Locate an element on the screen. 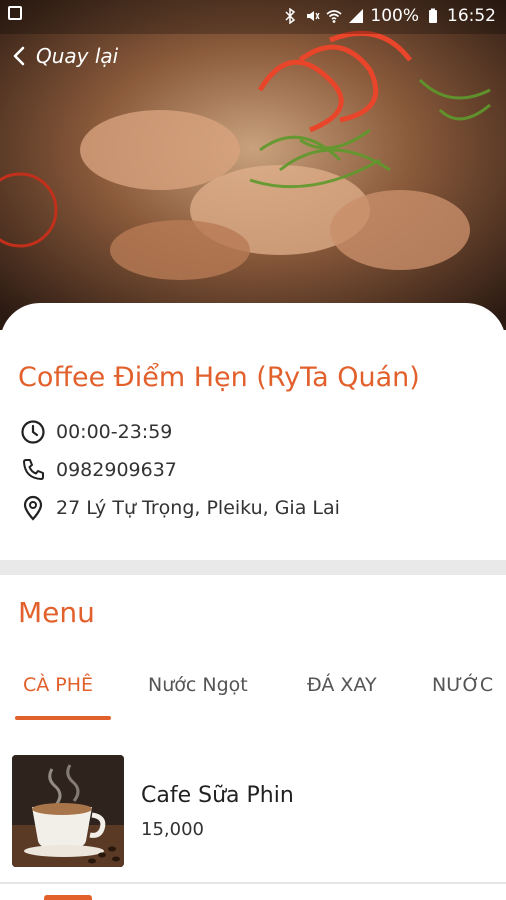 The image size is (506, 900). hours-row: 00:00-23:59 is located at coordinates (96, 432).